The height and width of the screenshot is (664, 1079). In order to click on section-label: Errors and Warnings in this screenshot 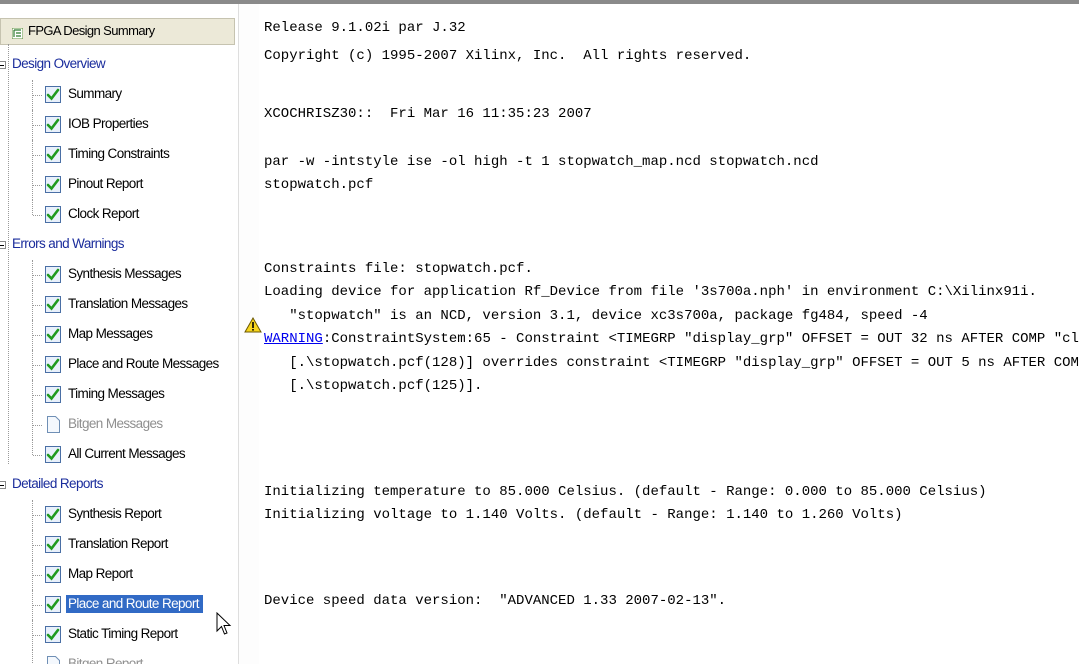, I will do `click(68, 243)`.